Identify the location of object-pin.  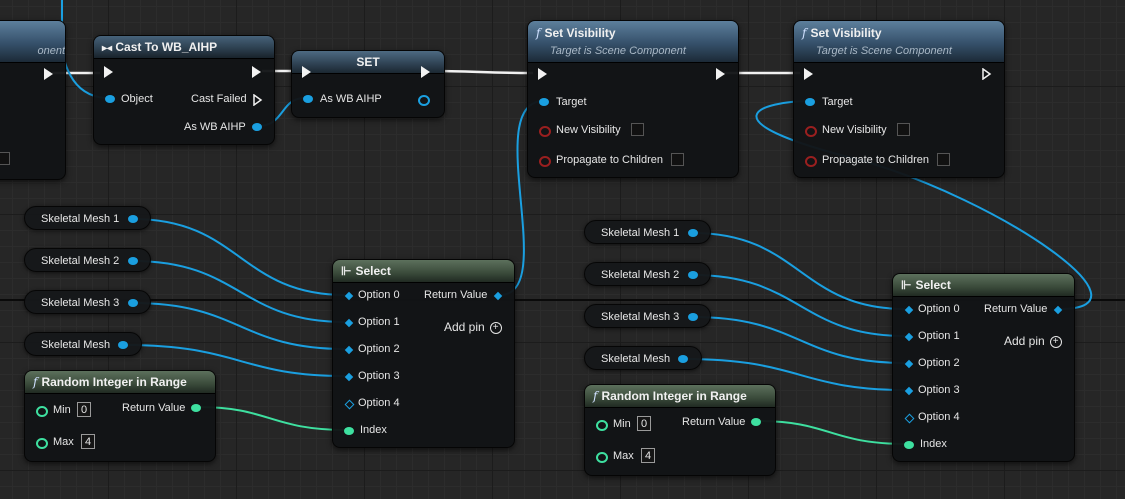
(110, 99).